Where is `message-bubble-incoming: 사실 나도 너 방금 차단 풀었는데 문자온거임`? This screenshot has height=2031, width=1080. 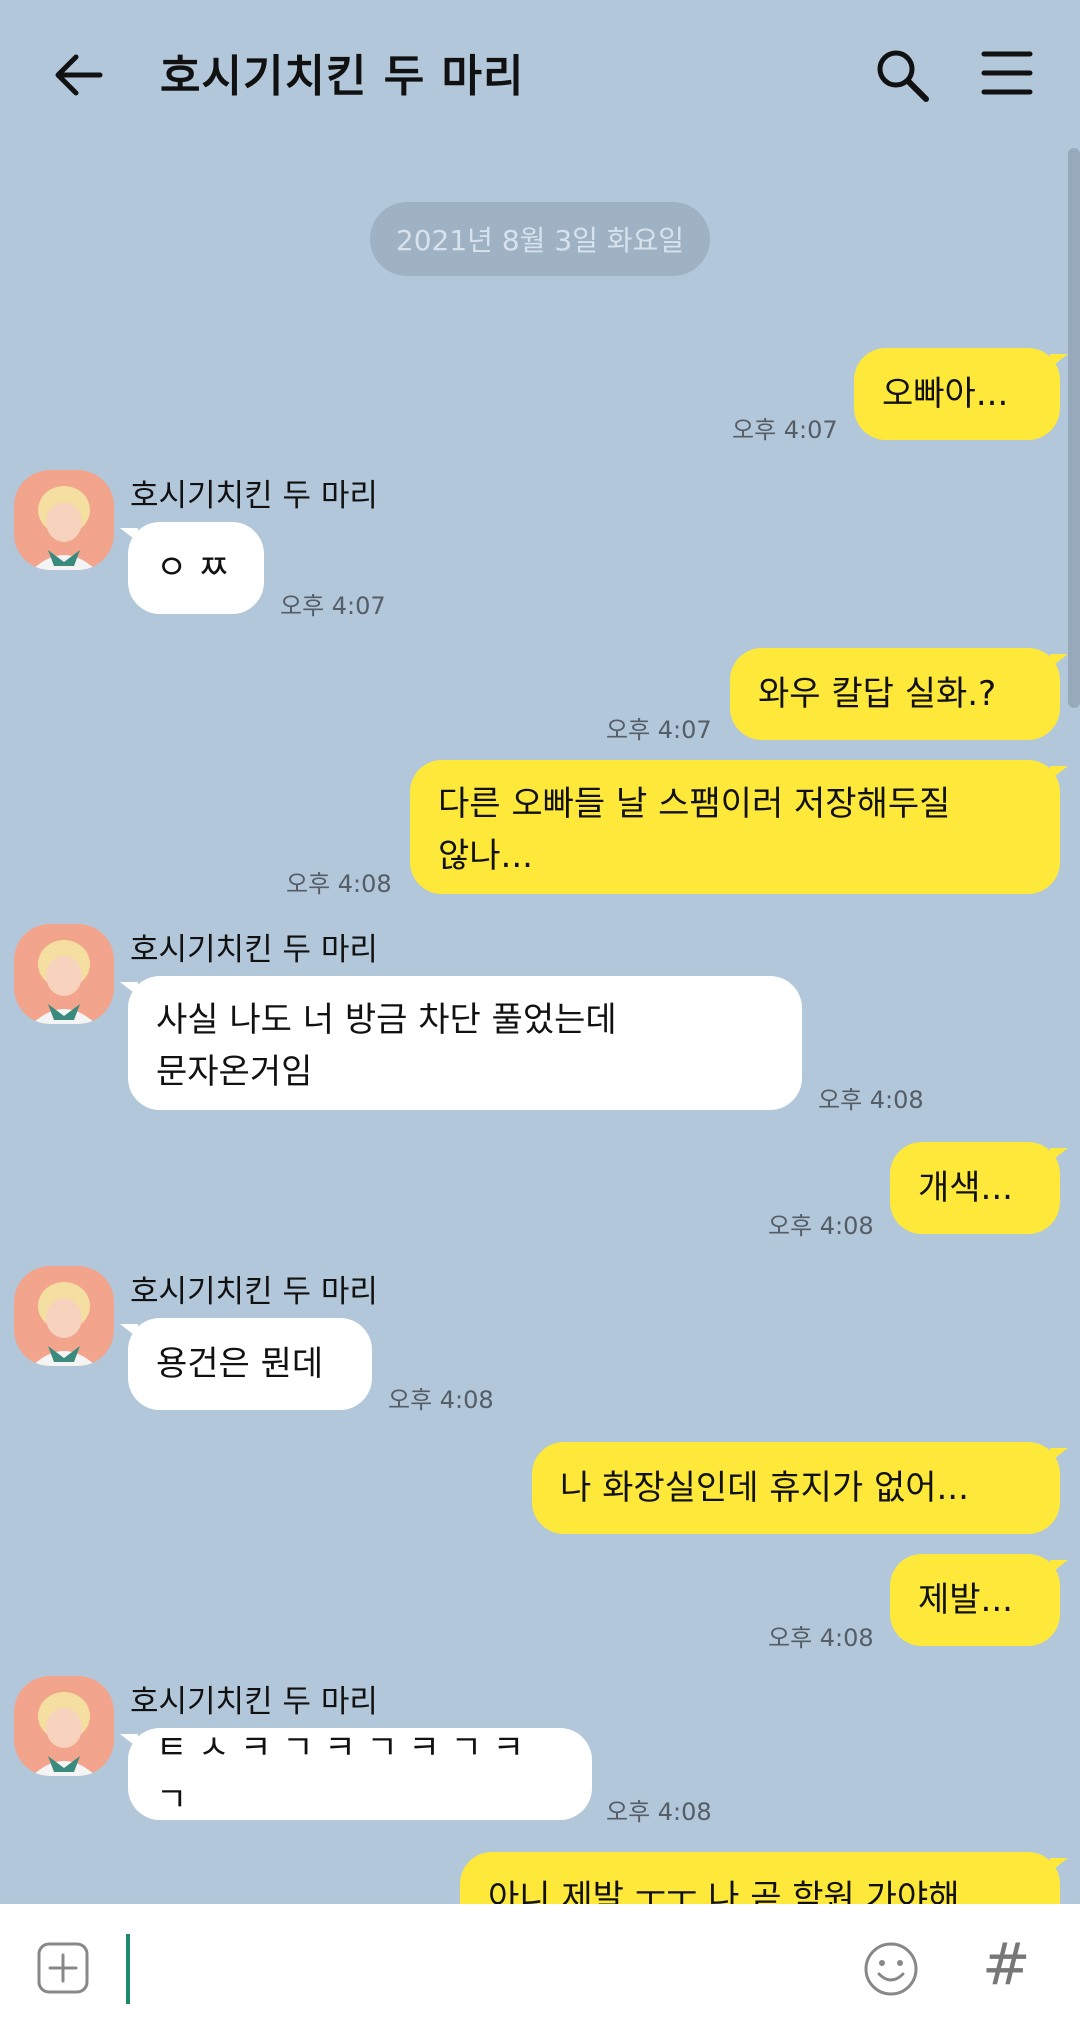 message-bubble-incoming: 사실 나도 너 방금 차단 풀었는데 문자온거임 is located at coordinates (461, 1043).